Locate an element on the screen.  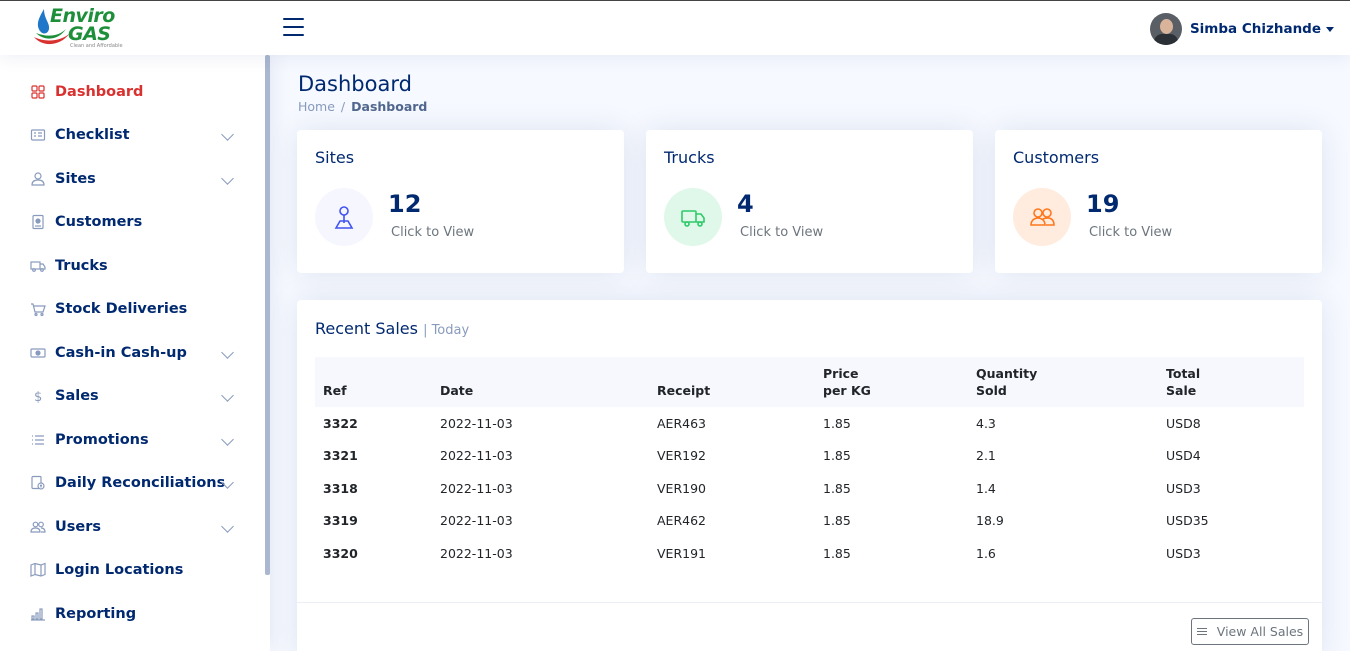
breadcrumb-home-link: Home is located at coordinates (316, 106).